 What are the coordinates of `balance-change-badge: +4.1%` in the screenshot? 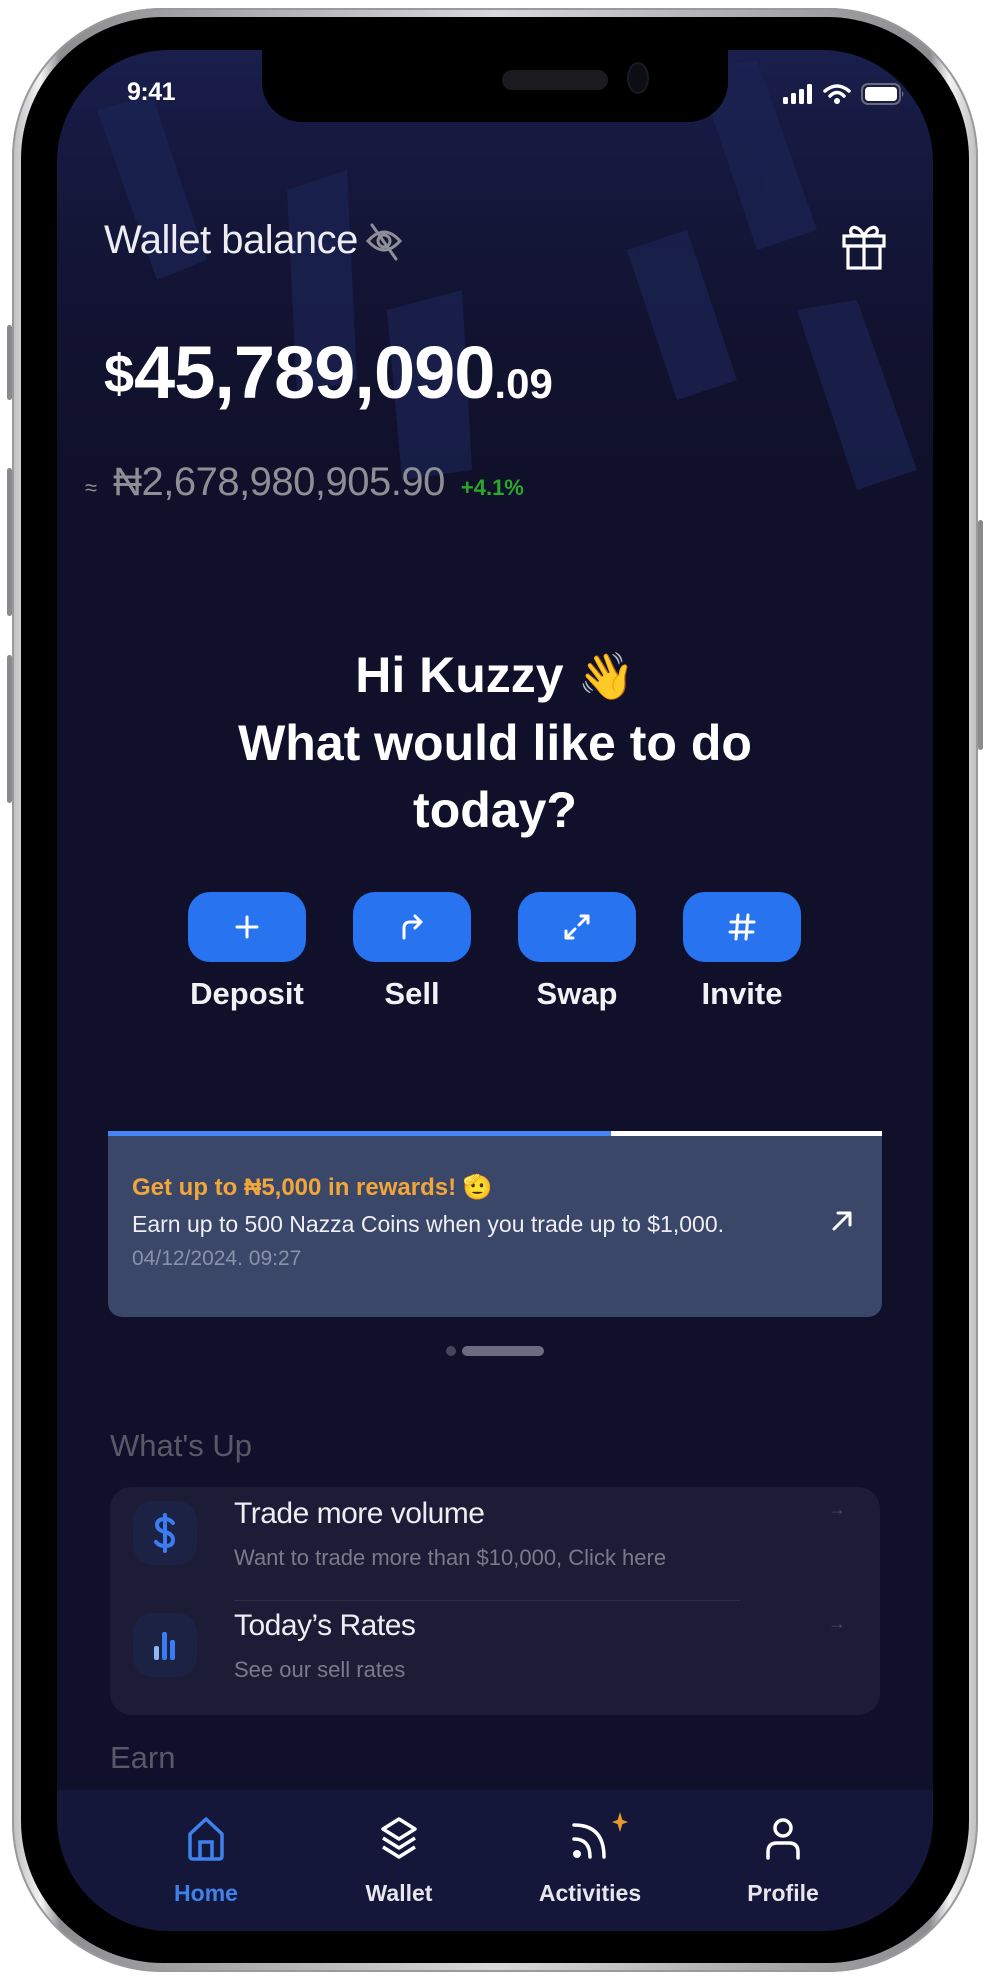 It's located at (492, 487).